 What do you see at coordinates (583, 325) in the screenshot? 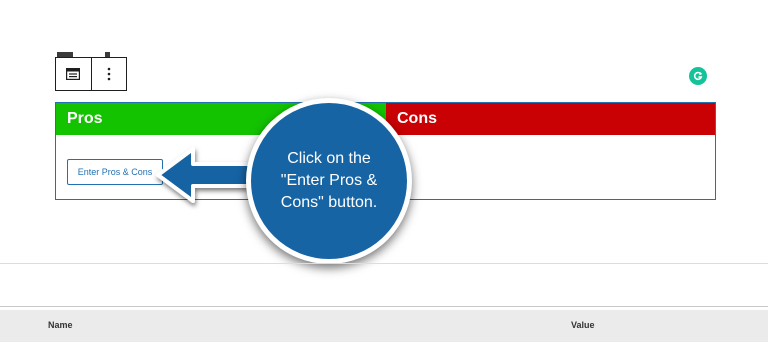
I see `column-header-value: Value` at bounding box center [583, 325].